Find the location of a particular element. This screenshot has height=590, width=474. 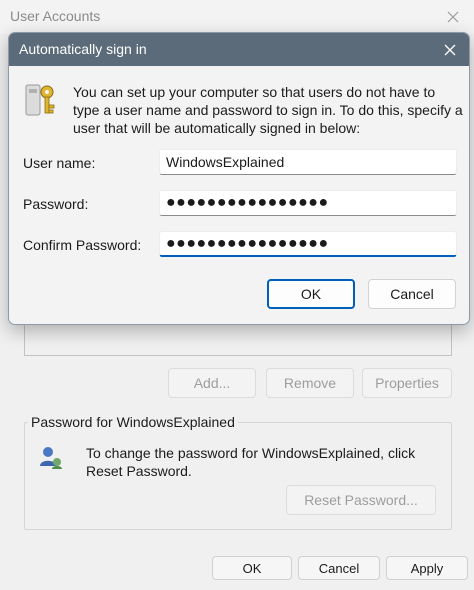

user-accounts-titlebar: User Accounts is located at coordinates (237, 17).